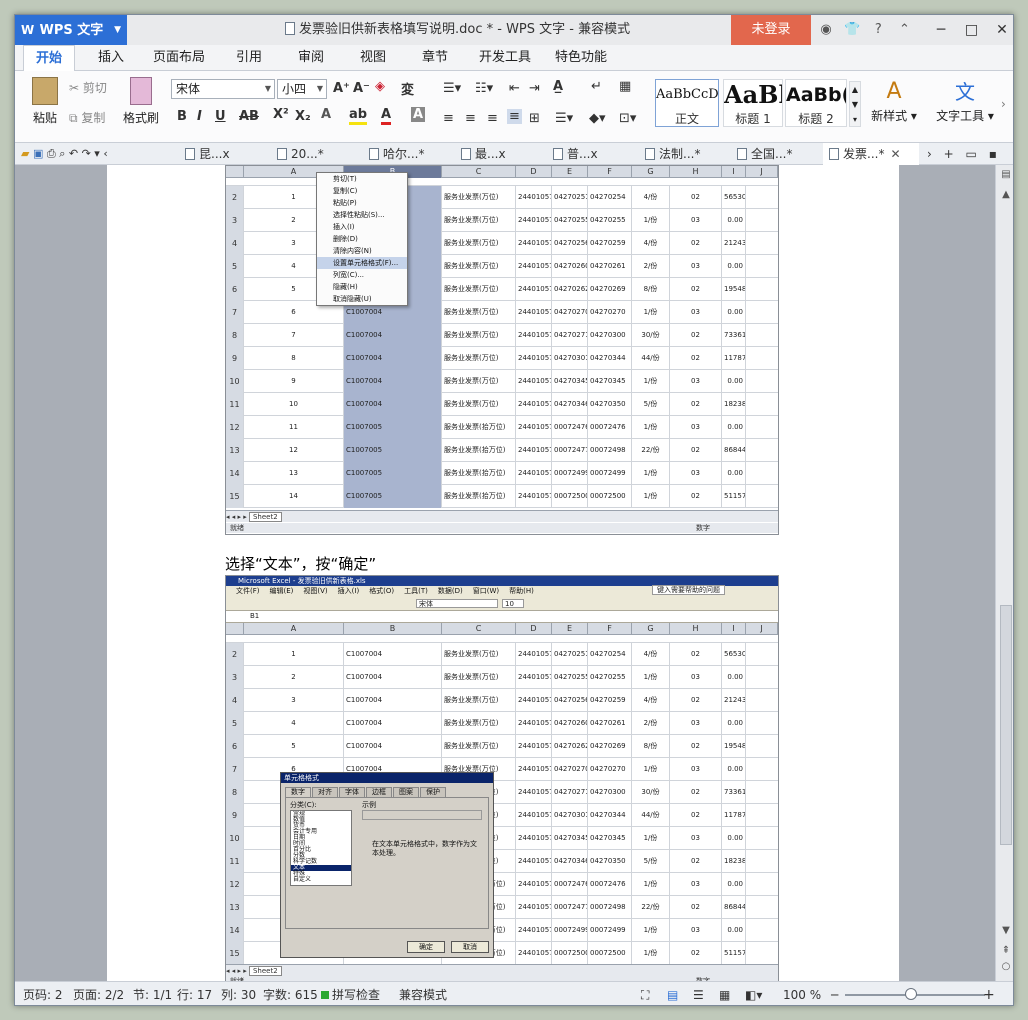 The image size is (1028, 1020). What do you see at coordinates (651, 815) in the screenshot?
I see `table-cell: 44/份` at bounding box center [651, 815].